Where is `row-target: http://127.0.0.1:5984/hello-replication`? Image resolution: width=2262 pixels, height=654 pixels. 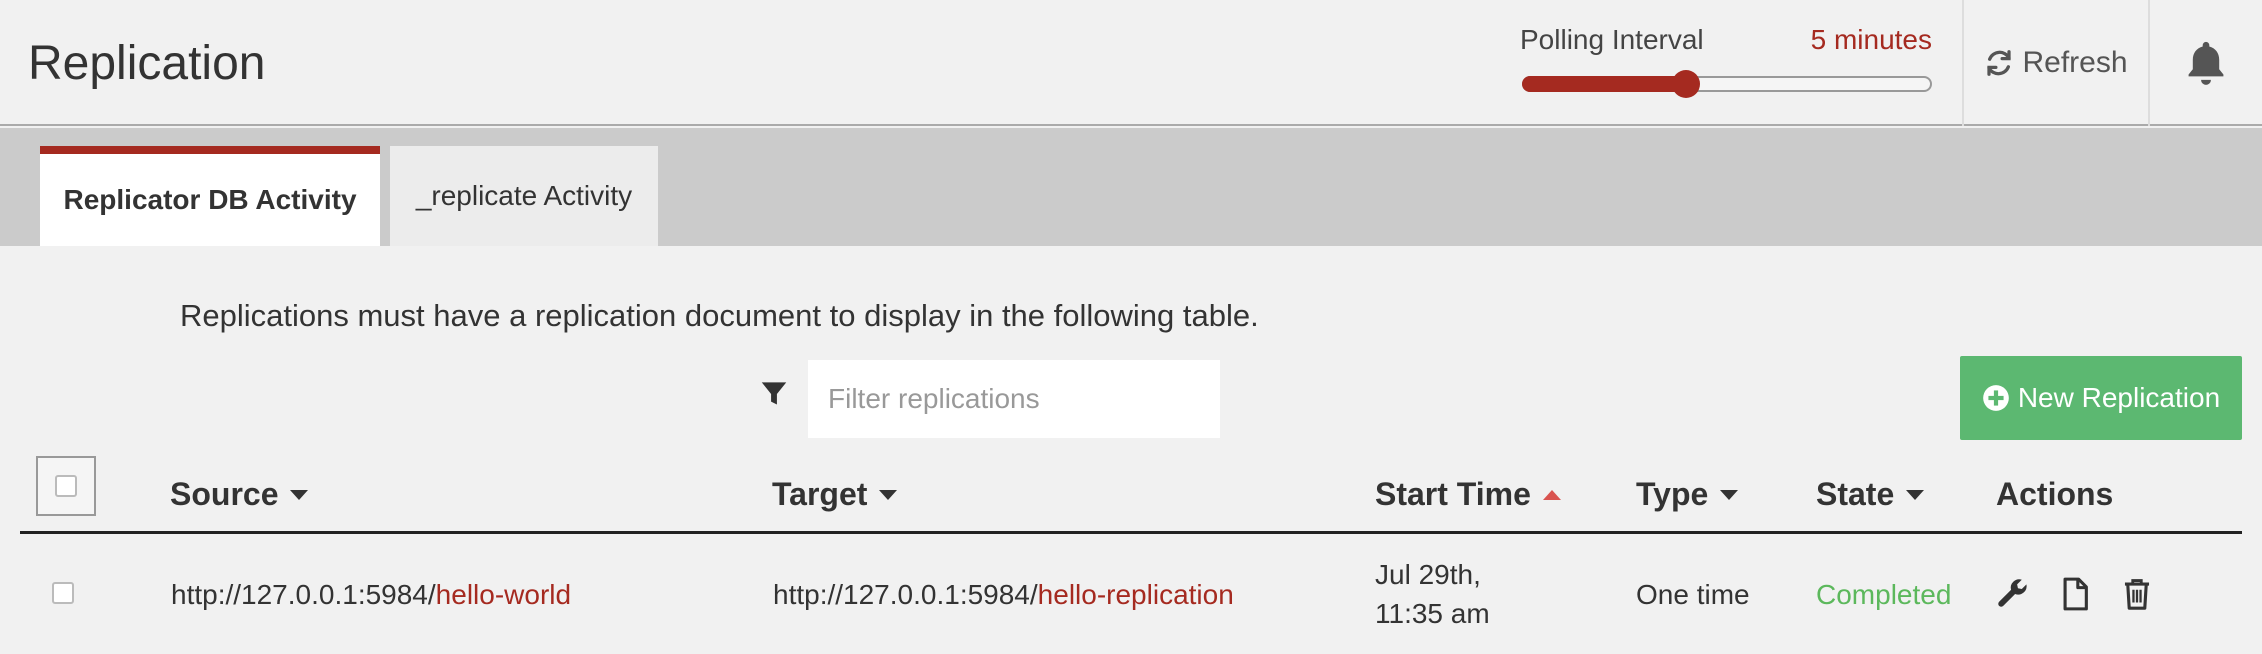
row-target: http://127.0.0.1:5984/hello-replication is located at coordinates (1003, 595).